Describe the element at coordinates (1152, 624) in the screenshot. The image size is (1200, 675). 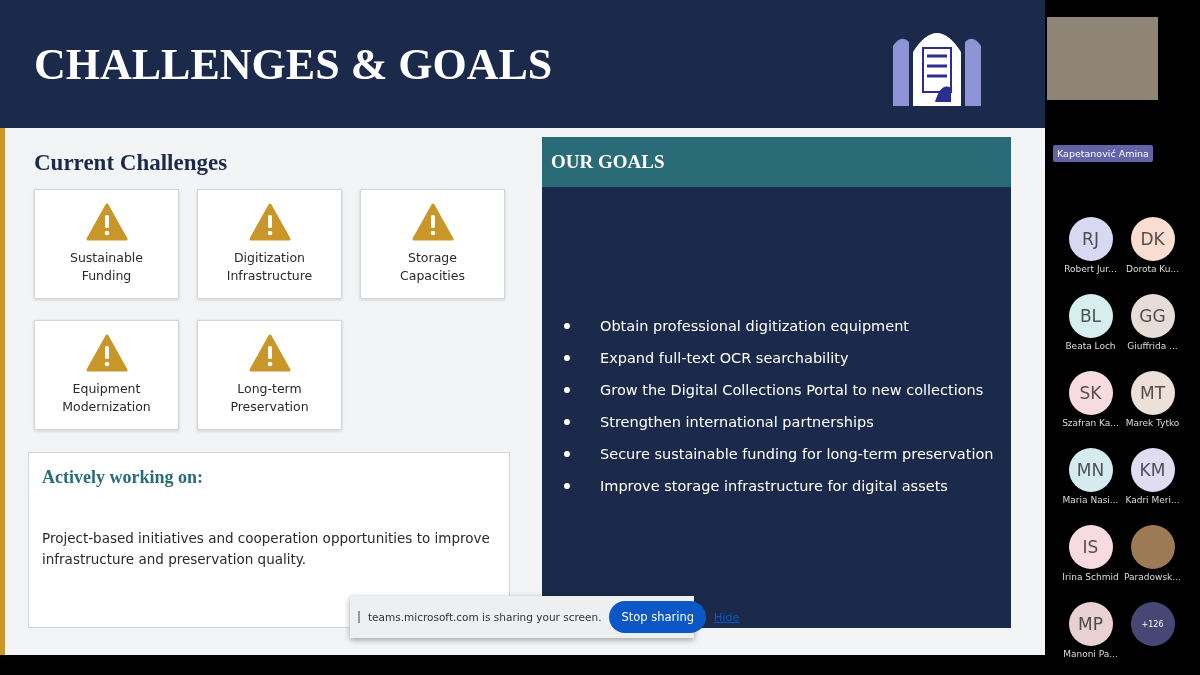
I see `more-participants-button: +126` at that location.